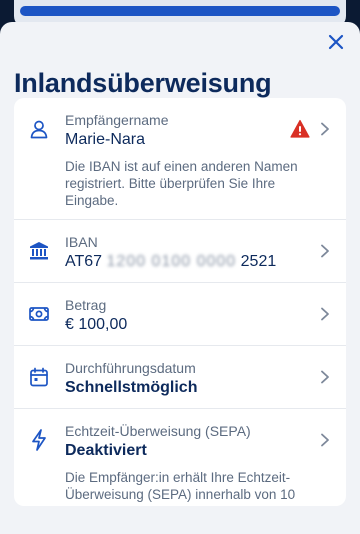  Describe the element at coordinates (39, 377) in the screenshot. I see `calendar-icon` at that location.